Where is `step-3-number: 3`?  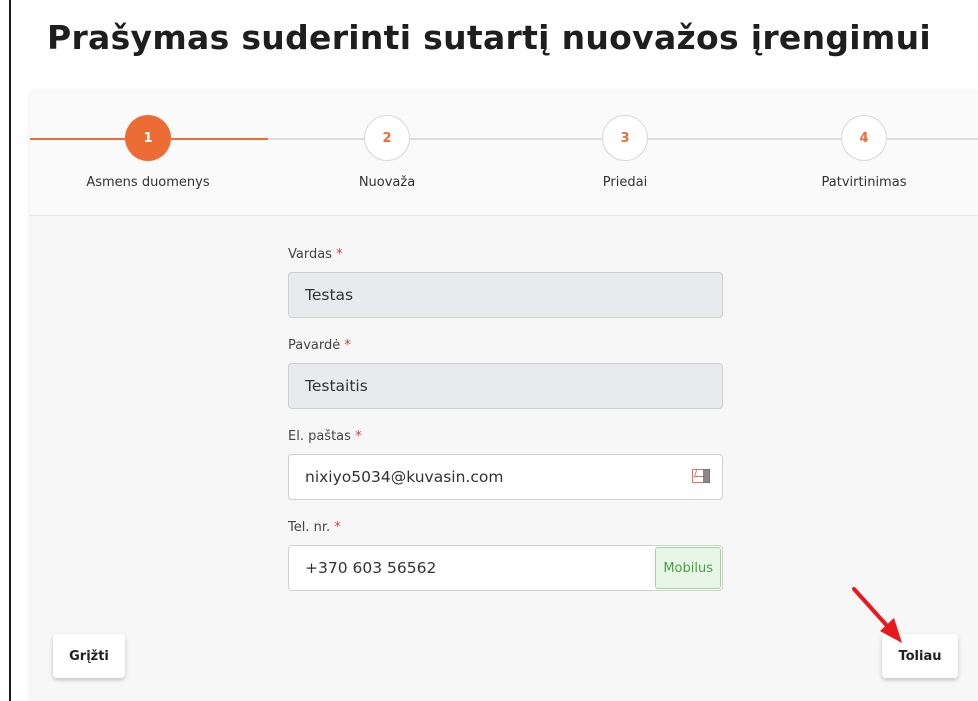 step-3-number: 3 is located at coordinates (625, 138).